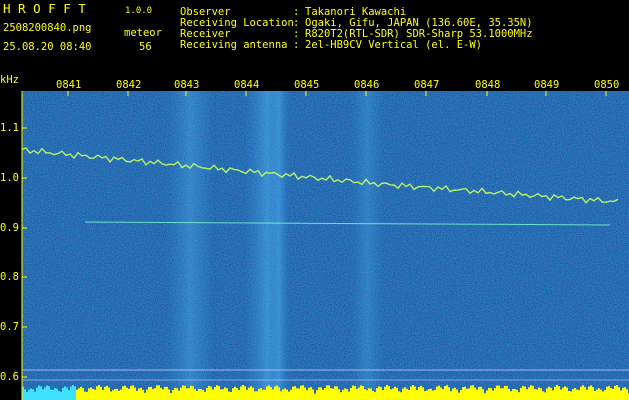 The image size is (629, 400). What do you see at coordinates (143, 33) in the screenshot?
I see `mode-label: meteor` at bounding box center [143, 33].